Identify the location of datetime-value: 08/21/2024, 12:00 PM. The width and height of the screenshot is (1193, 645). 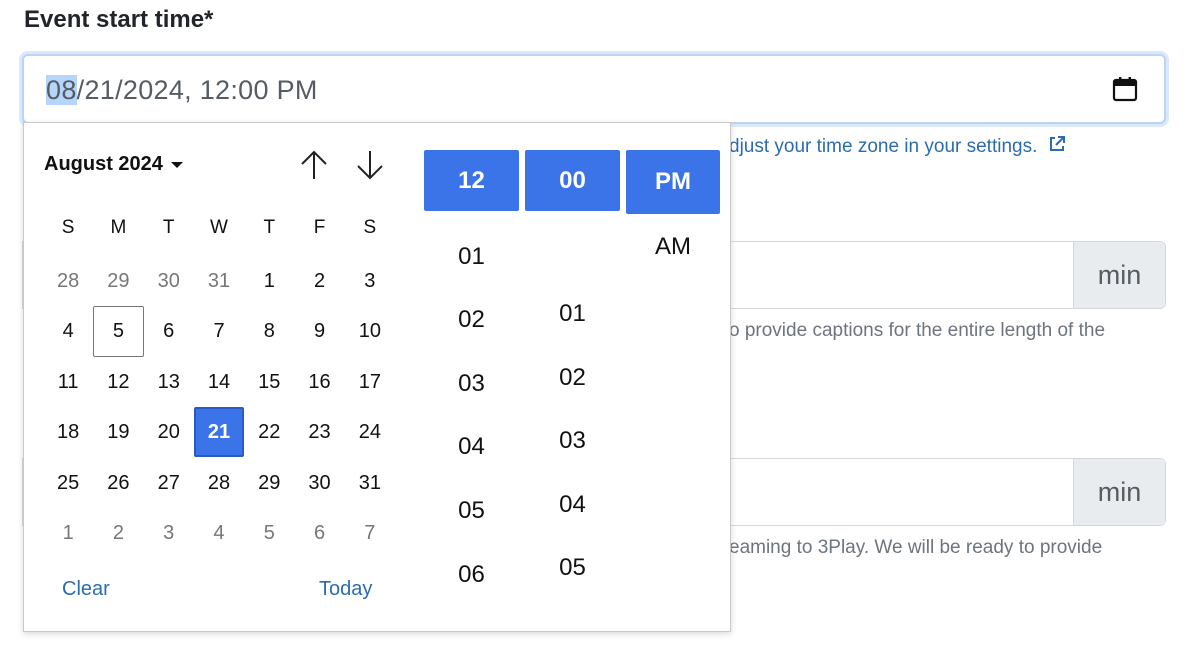
(182, 90).